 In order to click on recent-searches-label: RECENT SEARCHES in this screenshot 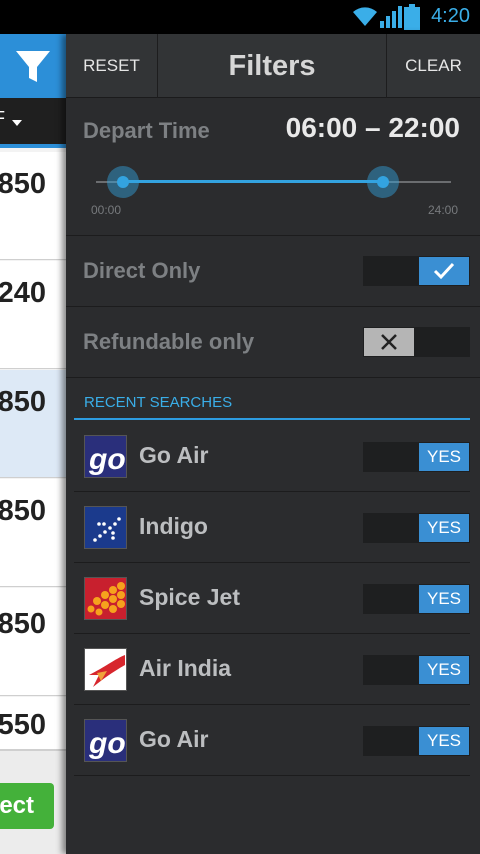, I will do `click(158, 402)`.